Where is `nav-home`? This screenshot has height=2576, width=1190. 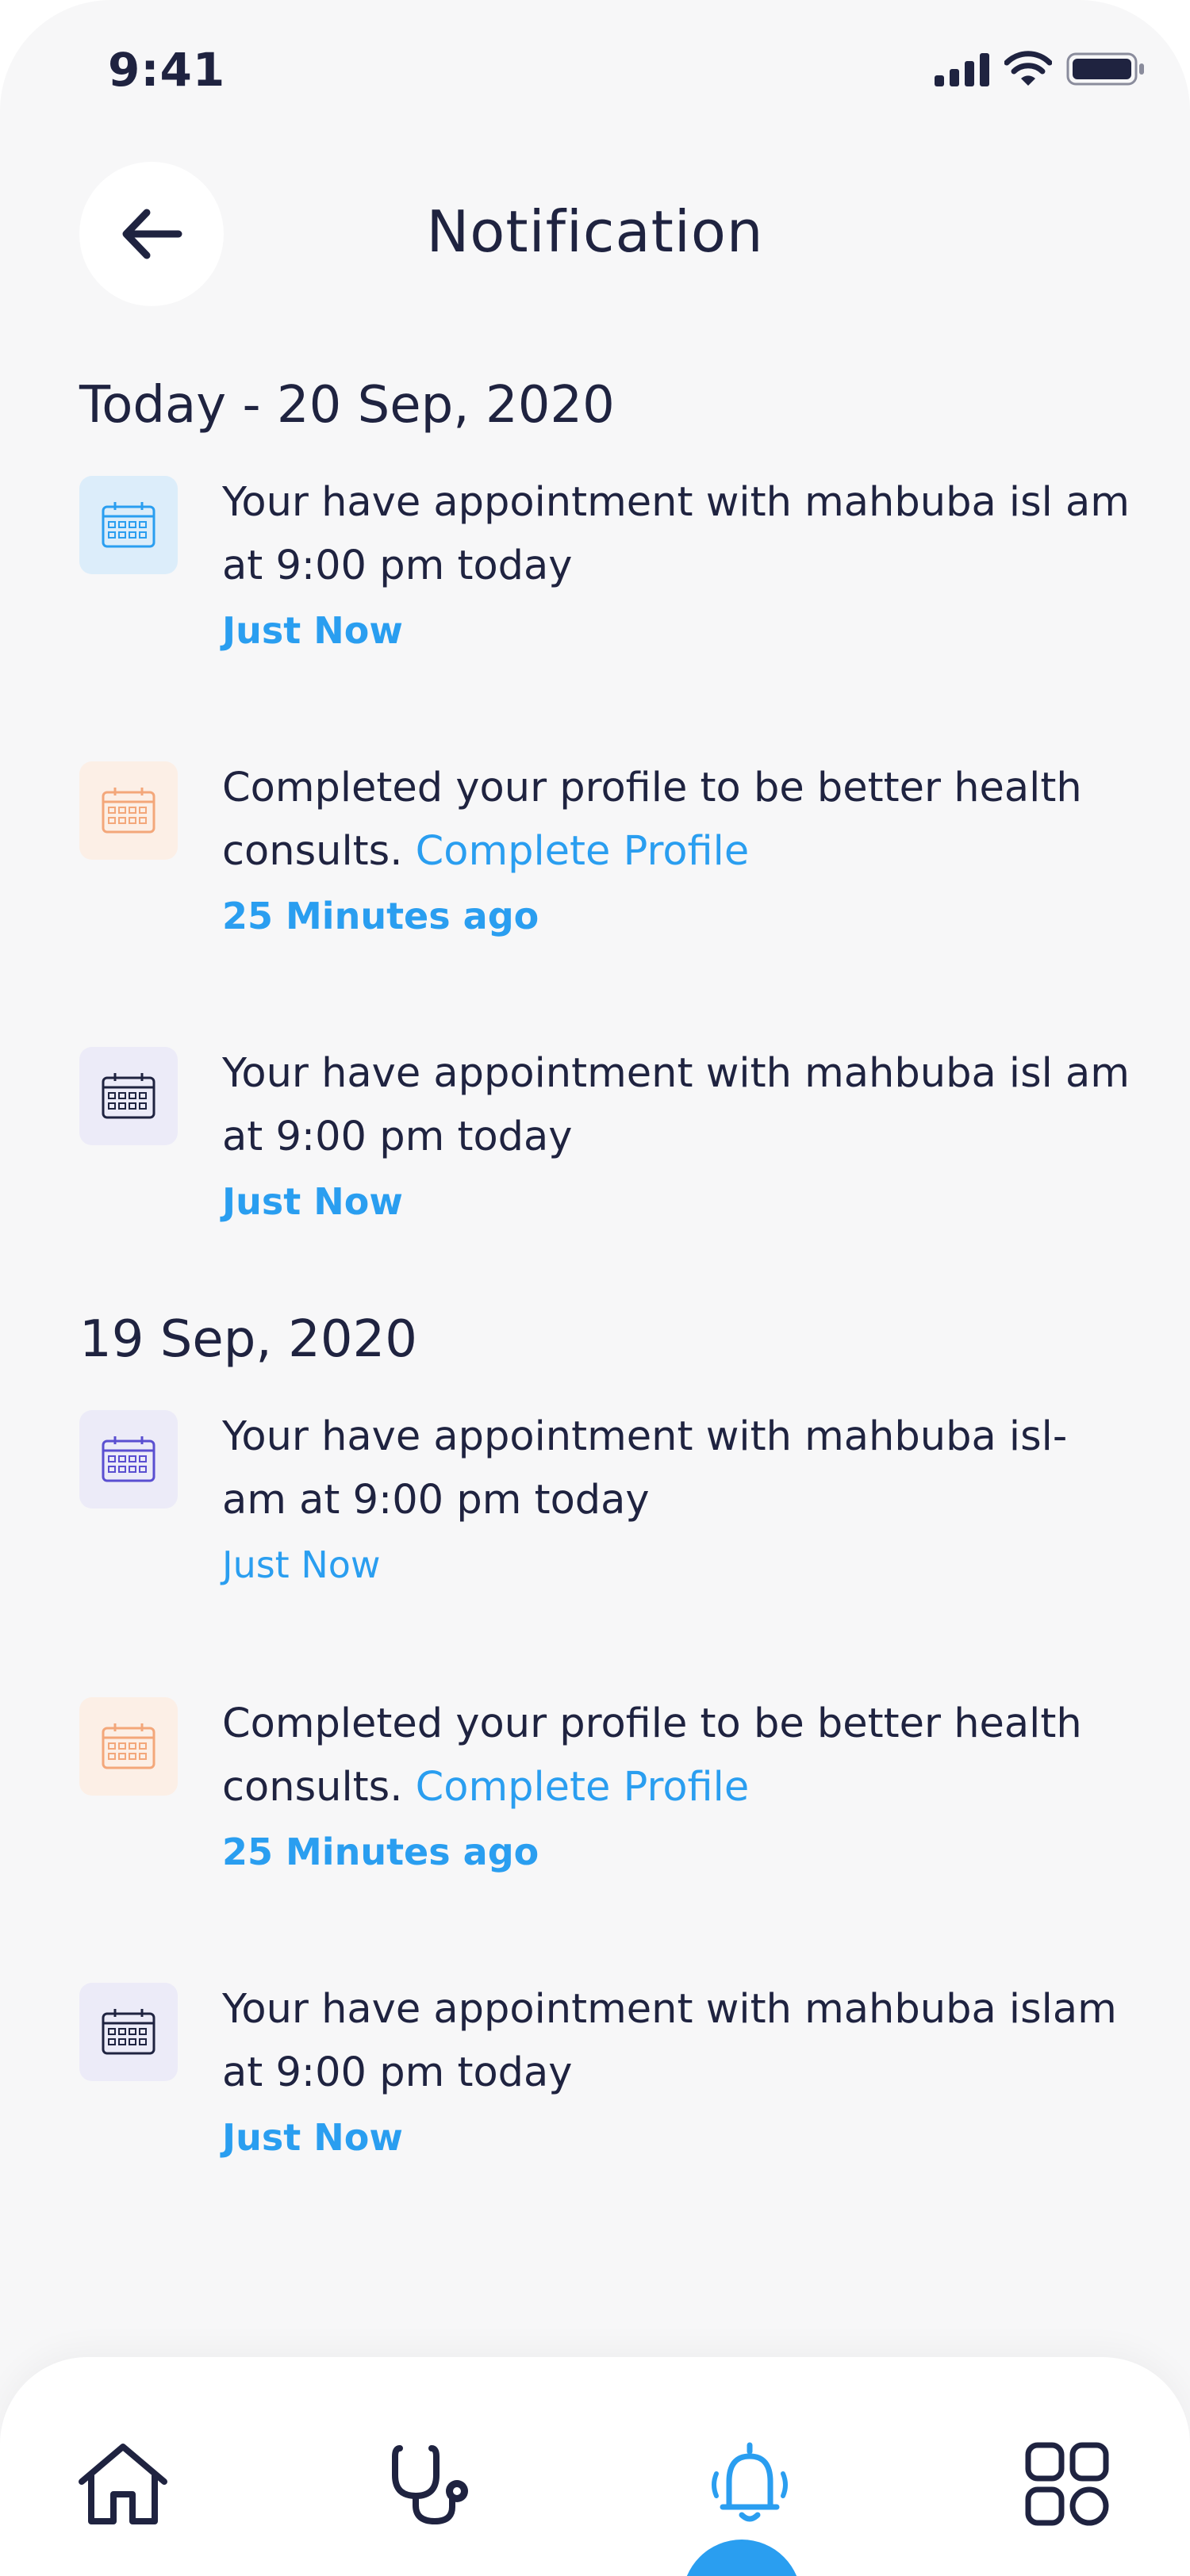
nav-home is located at coordinates (122, 2484).